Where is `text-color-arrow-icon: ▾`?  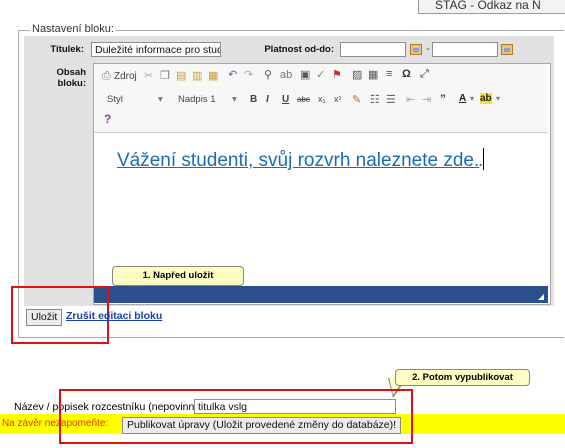 text-color-arrow-icon: ▾ is located at coordinates (472, 98).